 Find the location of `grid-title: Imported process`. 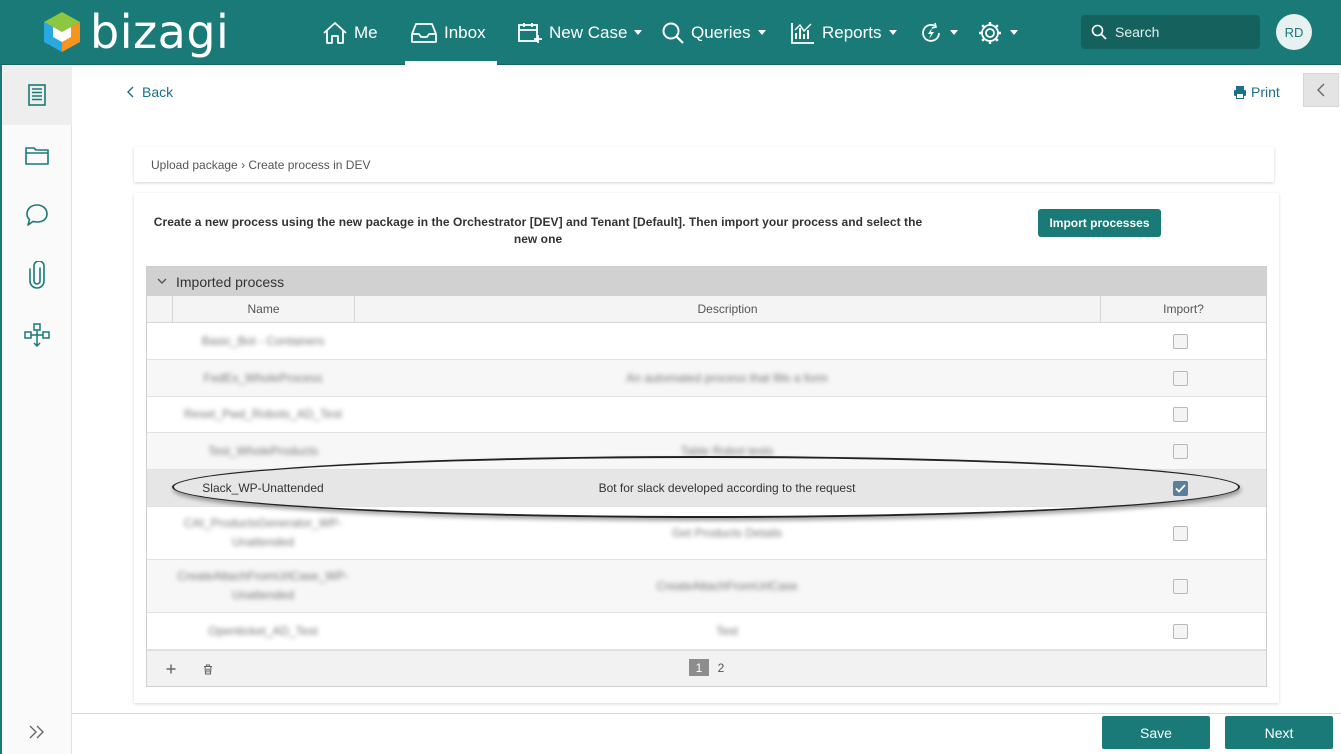

grid-title: Imported process is located at coordinates (230, 281).